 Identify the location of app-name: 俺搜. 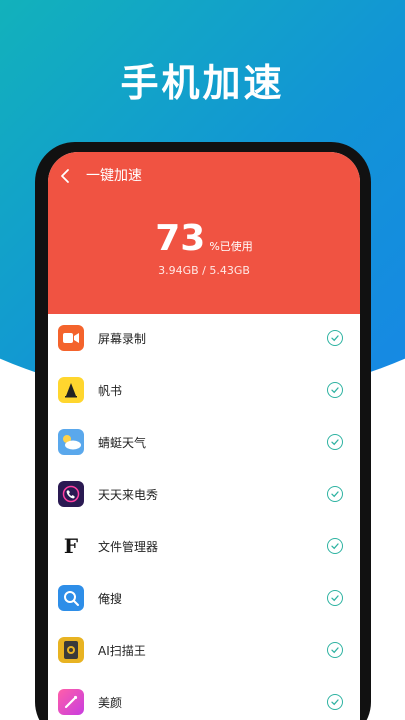
(110, 599).